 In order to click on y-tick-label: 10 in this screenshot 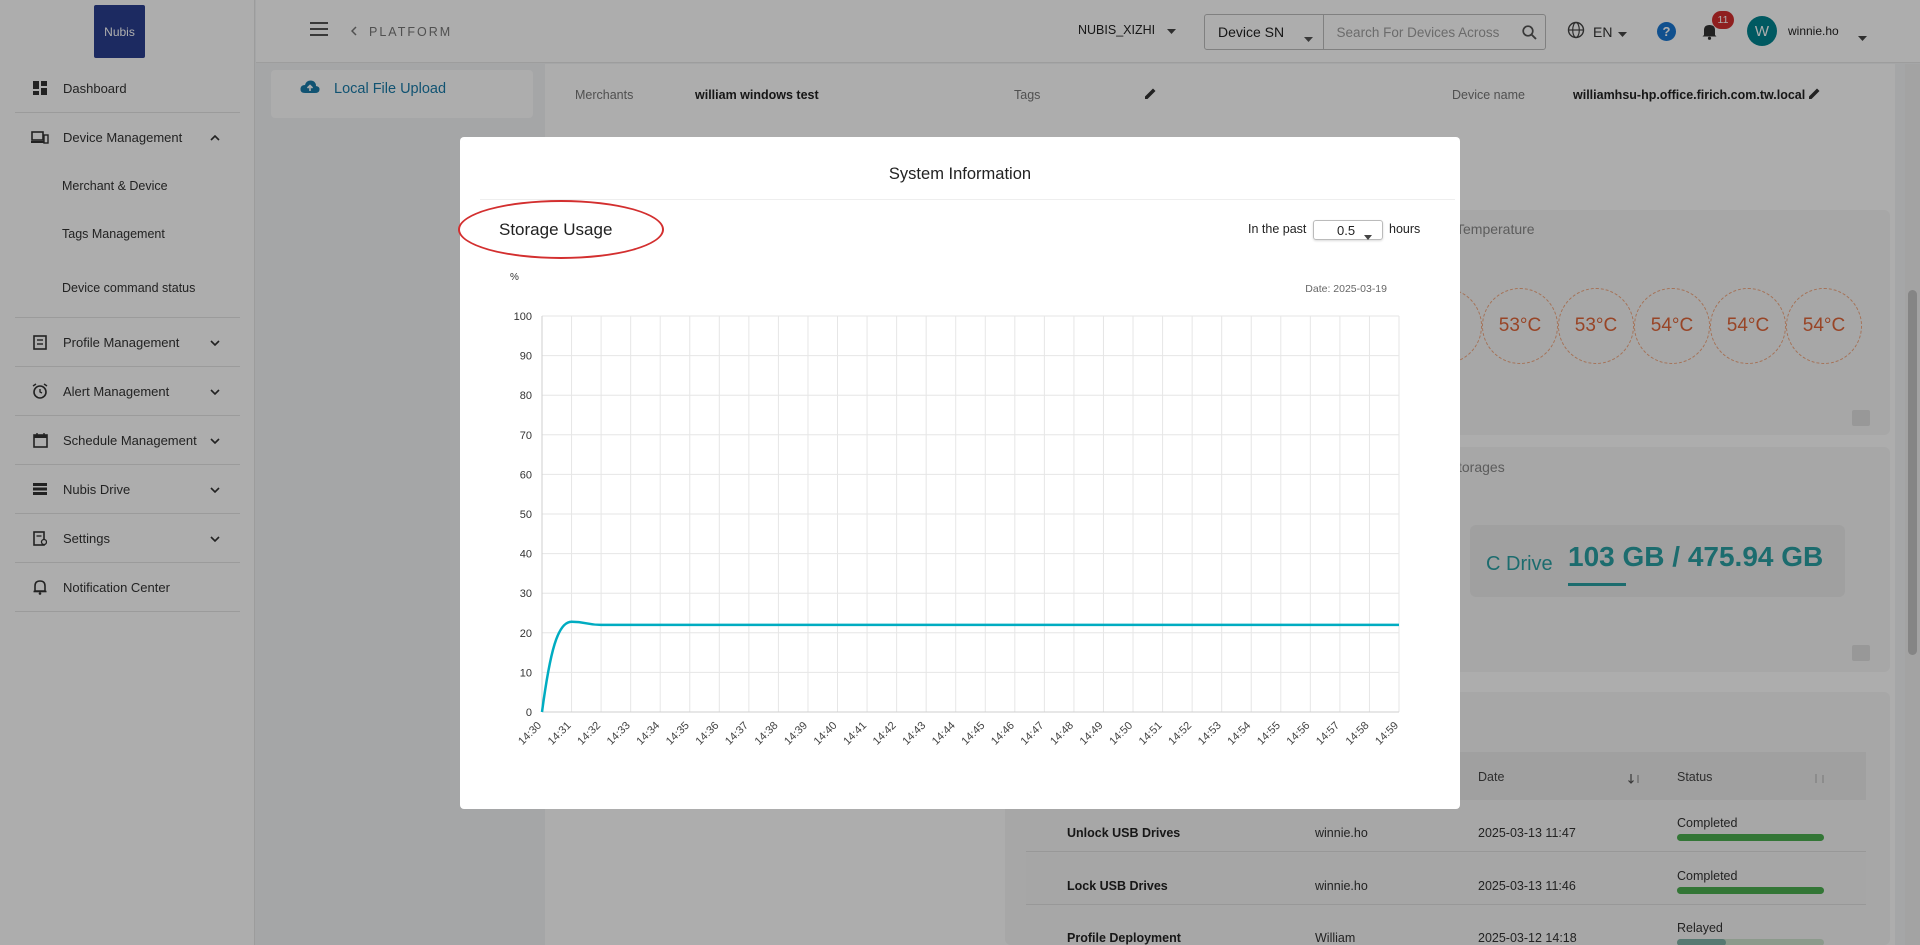, I will do `click(526, 673)`.